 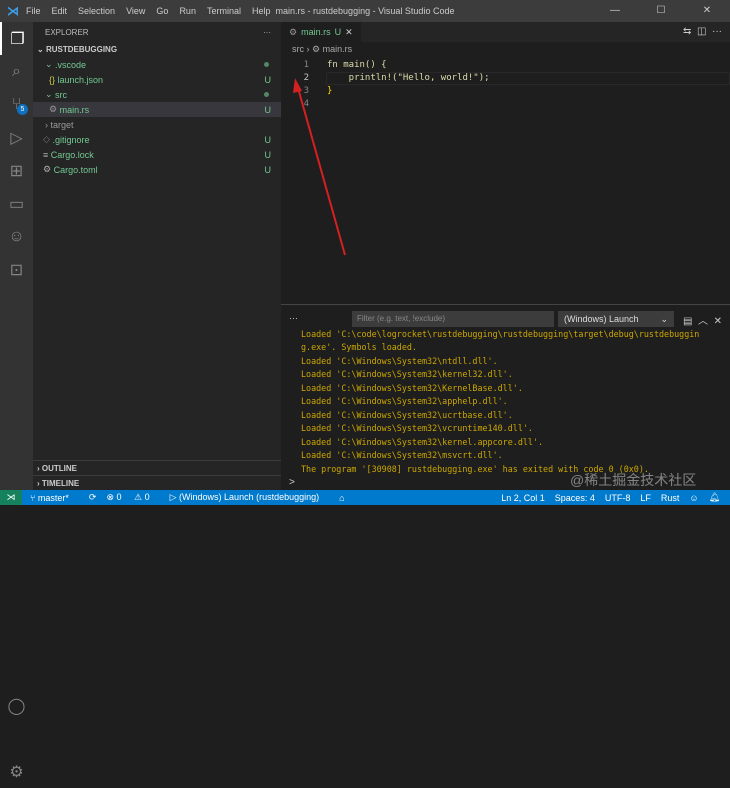 What do you see at coordinates (16, 705) in the screenshot?
I see `account-icon: ◯` at bounding box center [16, 705].